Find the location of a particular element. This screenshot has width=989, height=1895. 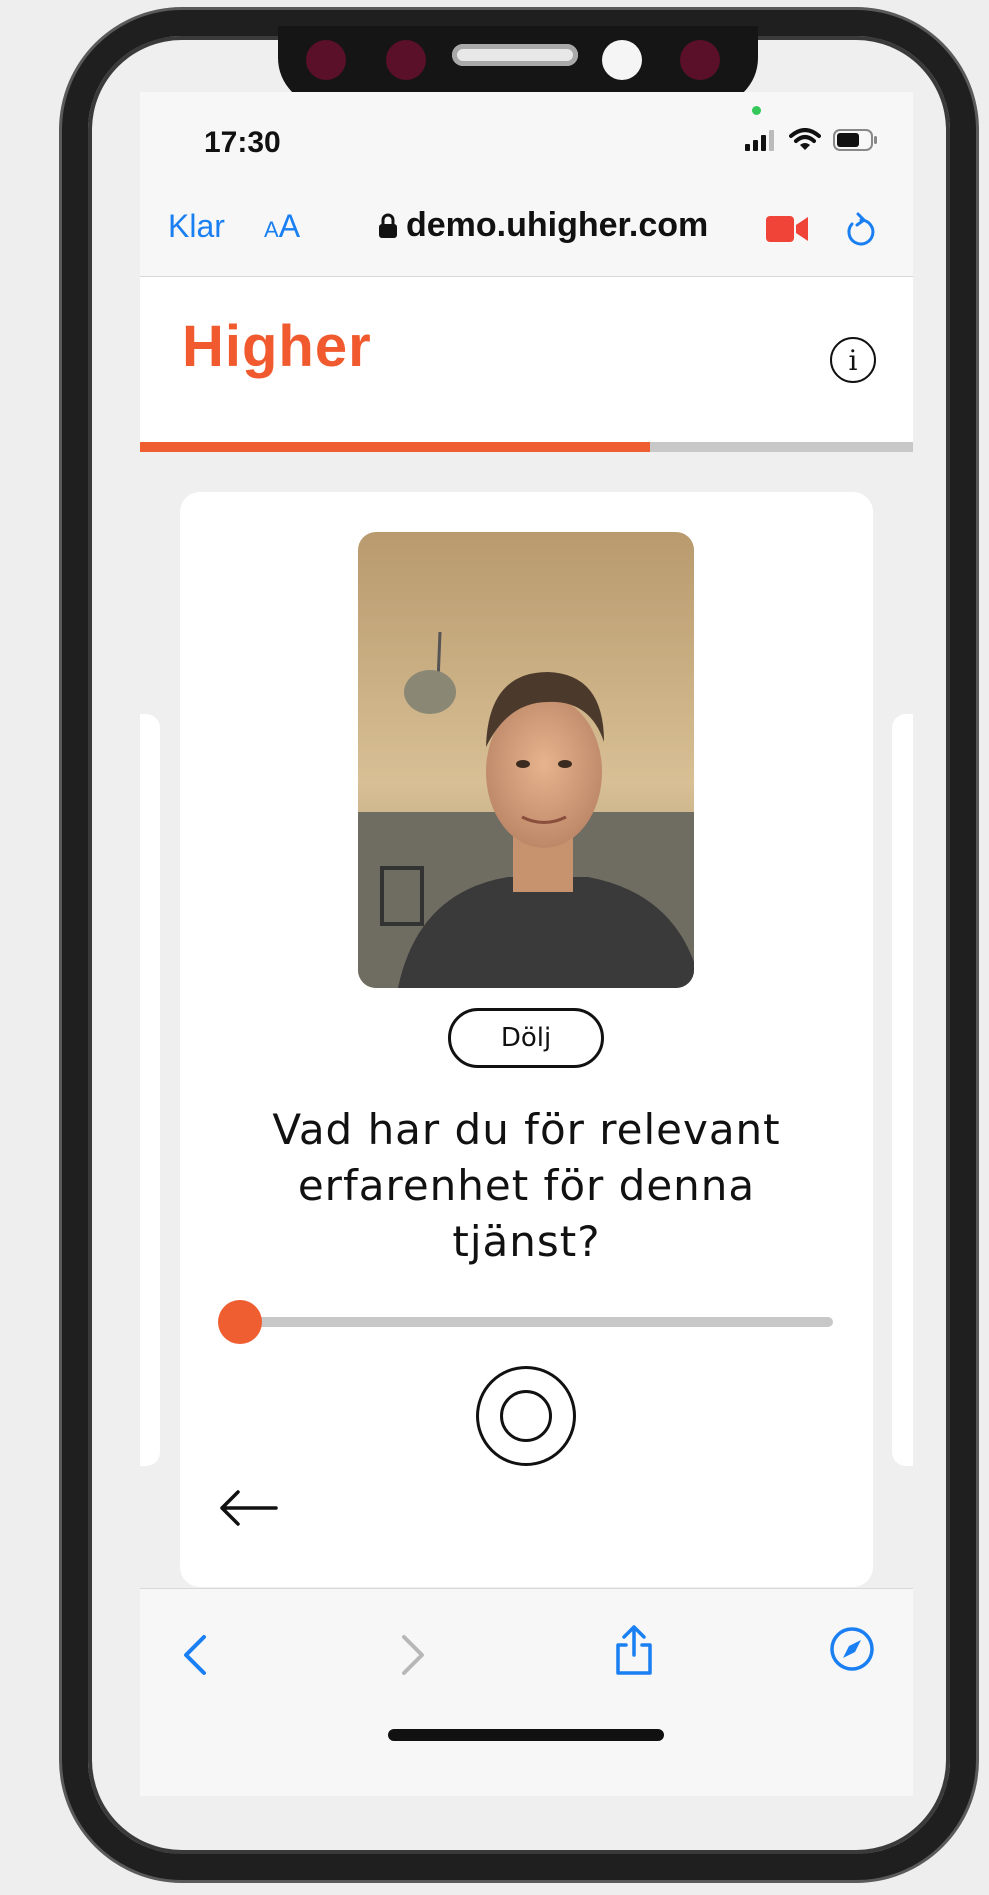

record-button is located at coordinates (526, 1416).